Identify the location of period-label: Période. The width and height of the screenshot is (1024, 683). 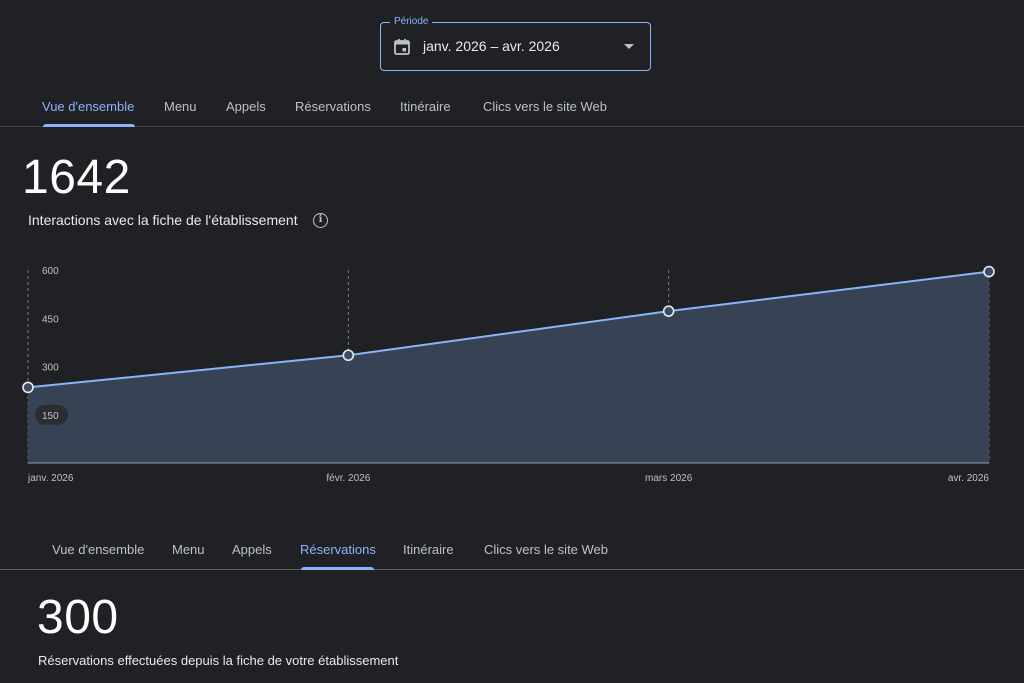
(411, 22).